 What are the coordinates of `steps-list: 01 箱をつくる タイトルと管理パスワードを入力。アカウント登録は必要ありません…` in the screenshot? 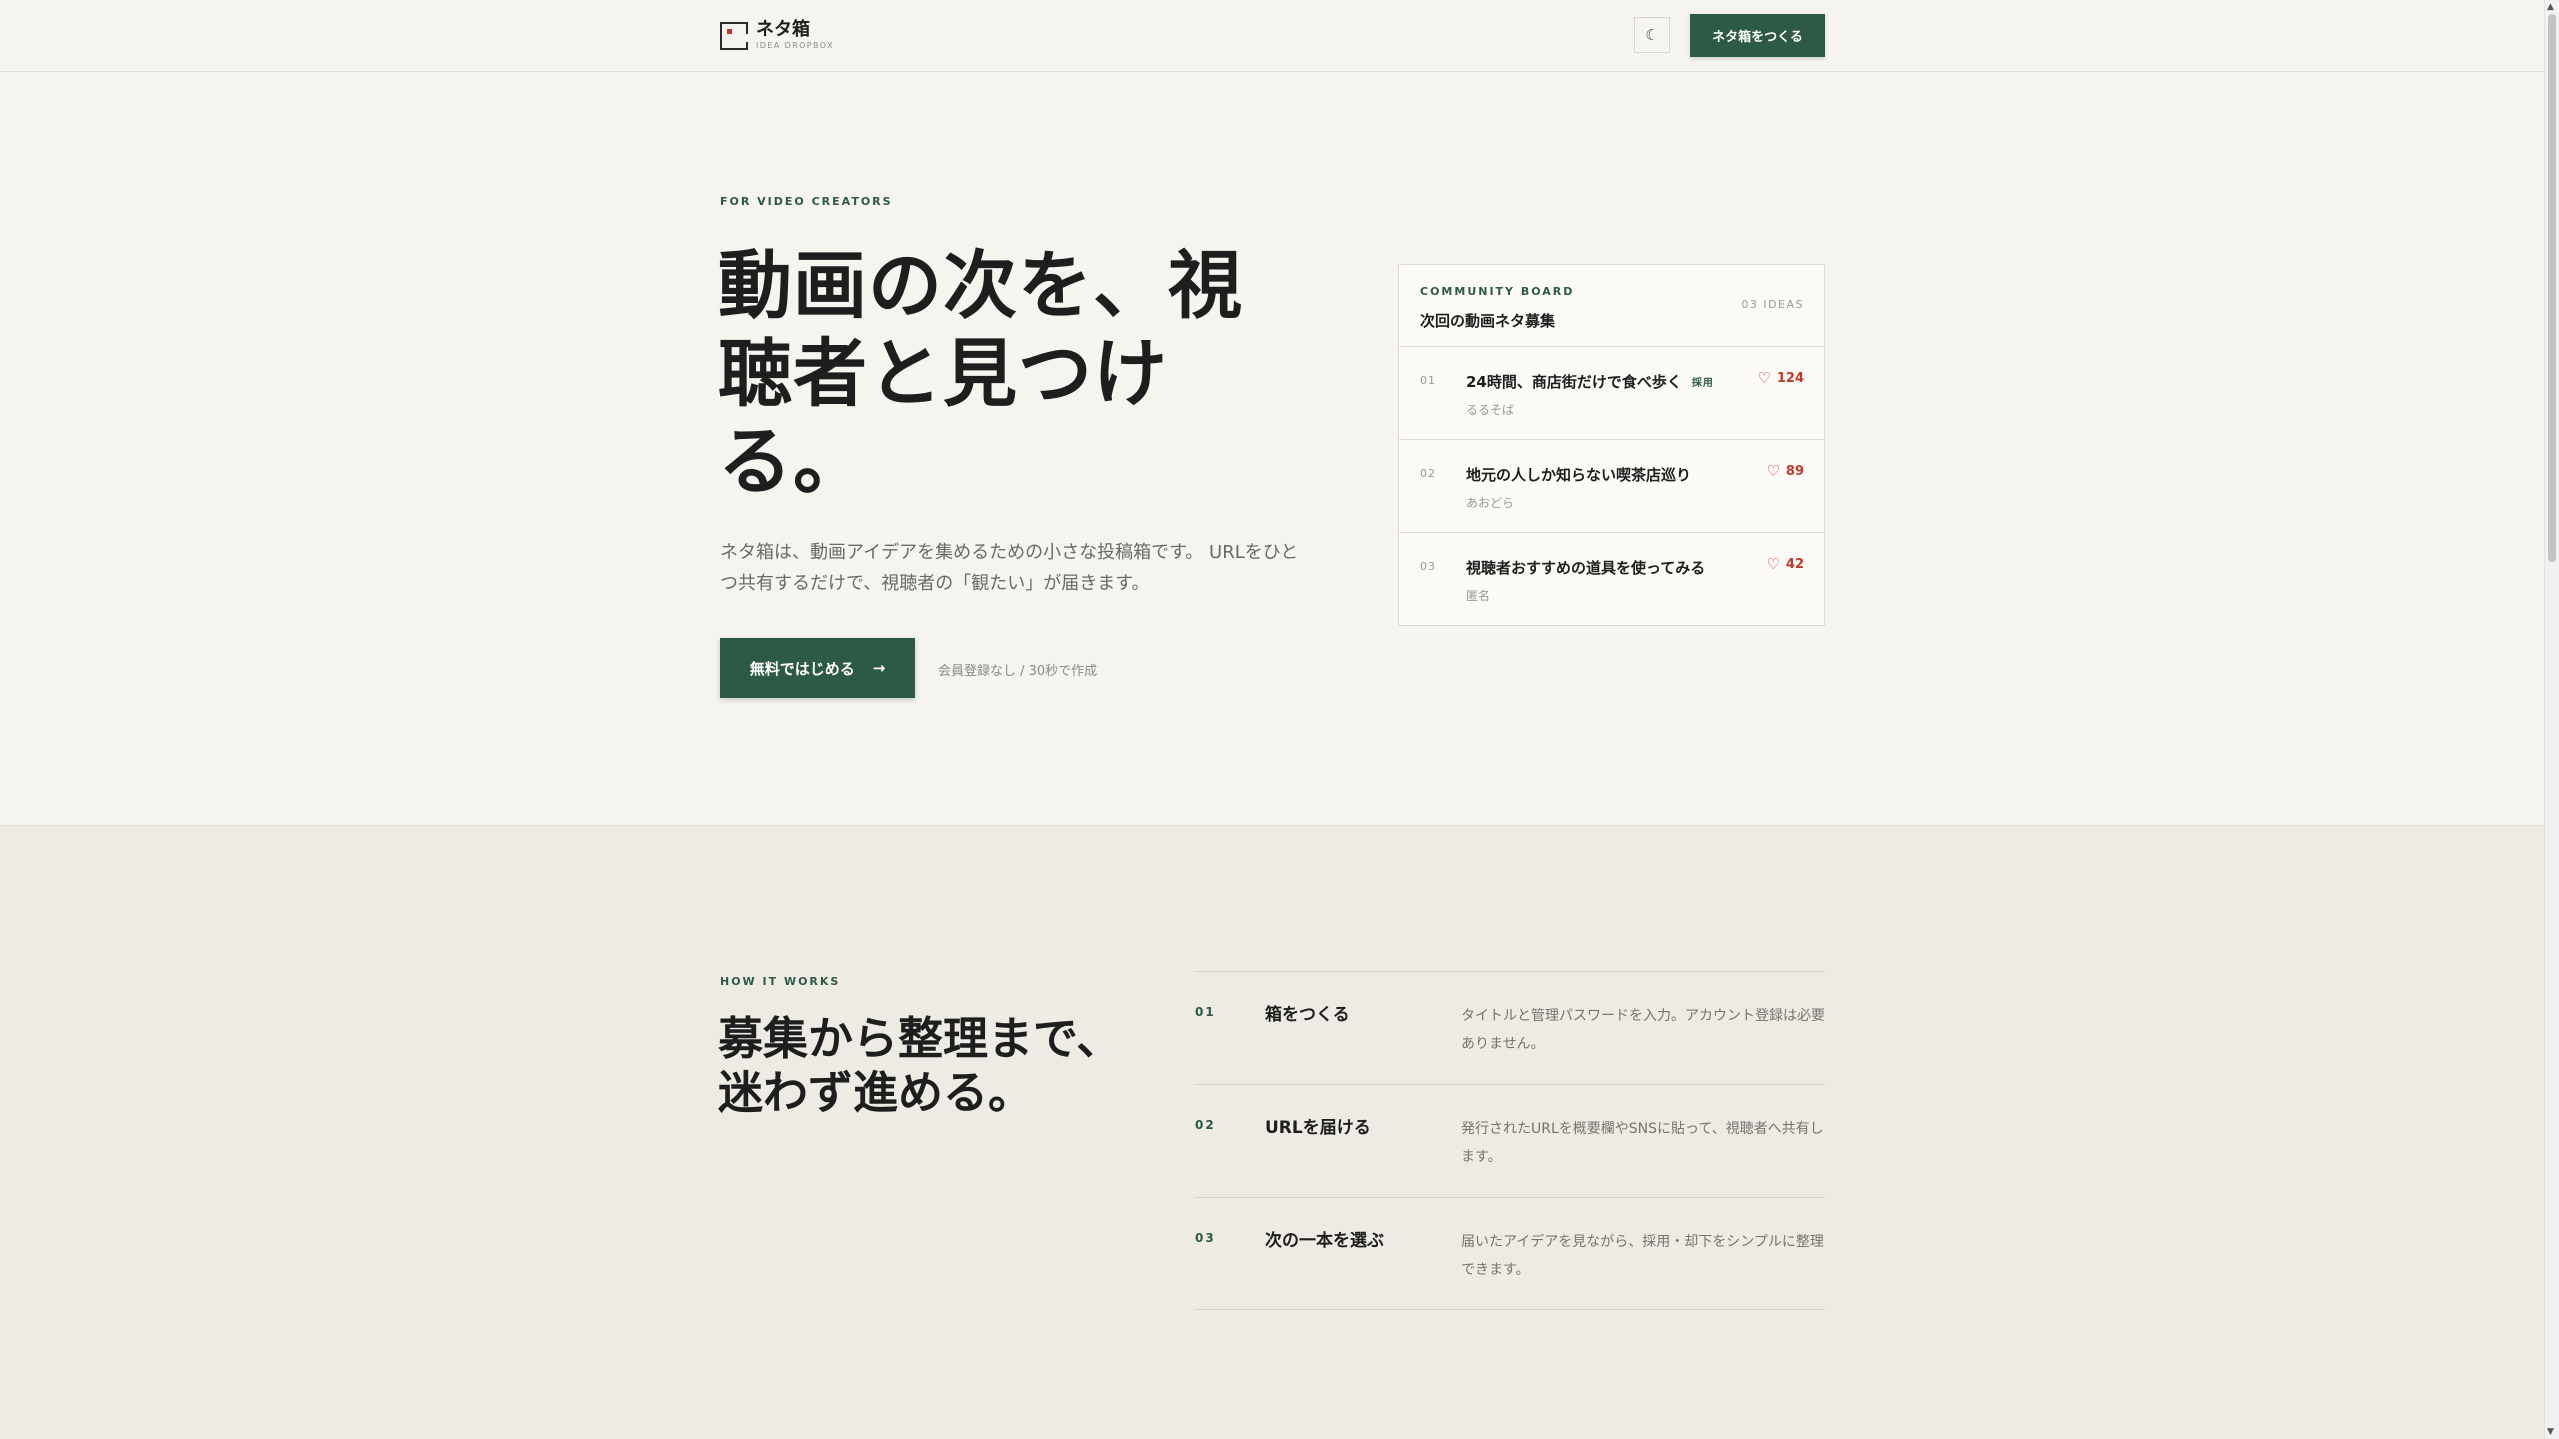 It's located at (1509, 1140).